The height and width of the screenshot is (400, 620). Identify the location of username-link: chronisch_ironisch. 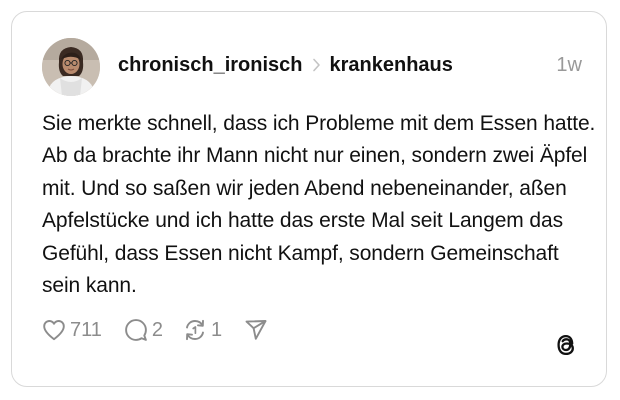
(210, 65).